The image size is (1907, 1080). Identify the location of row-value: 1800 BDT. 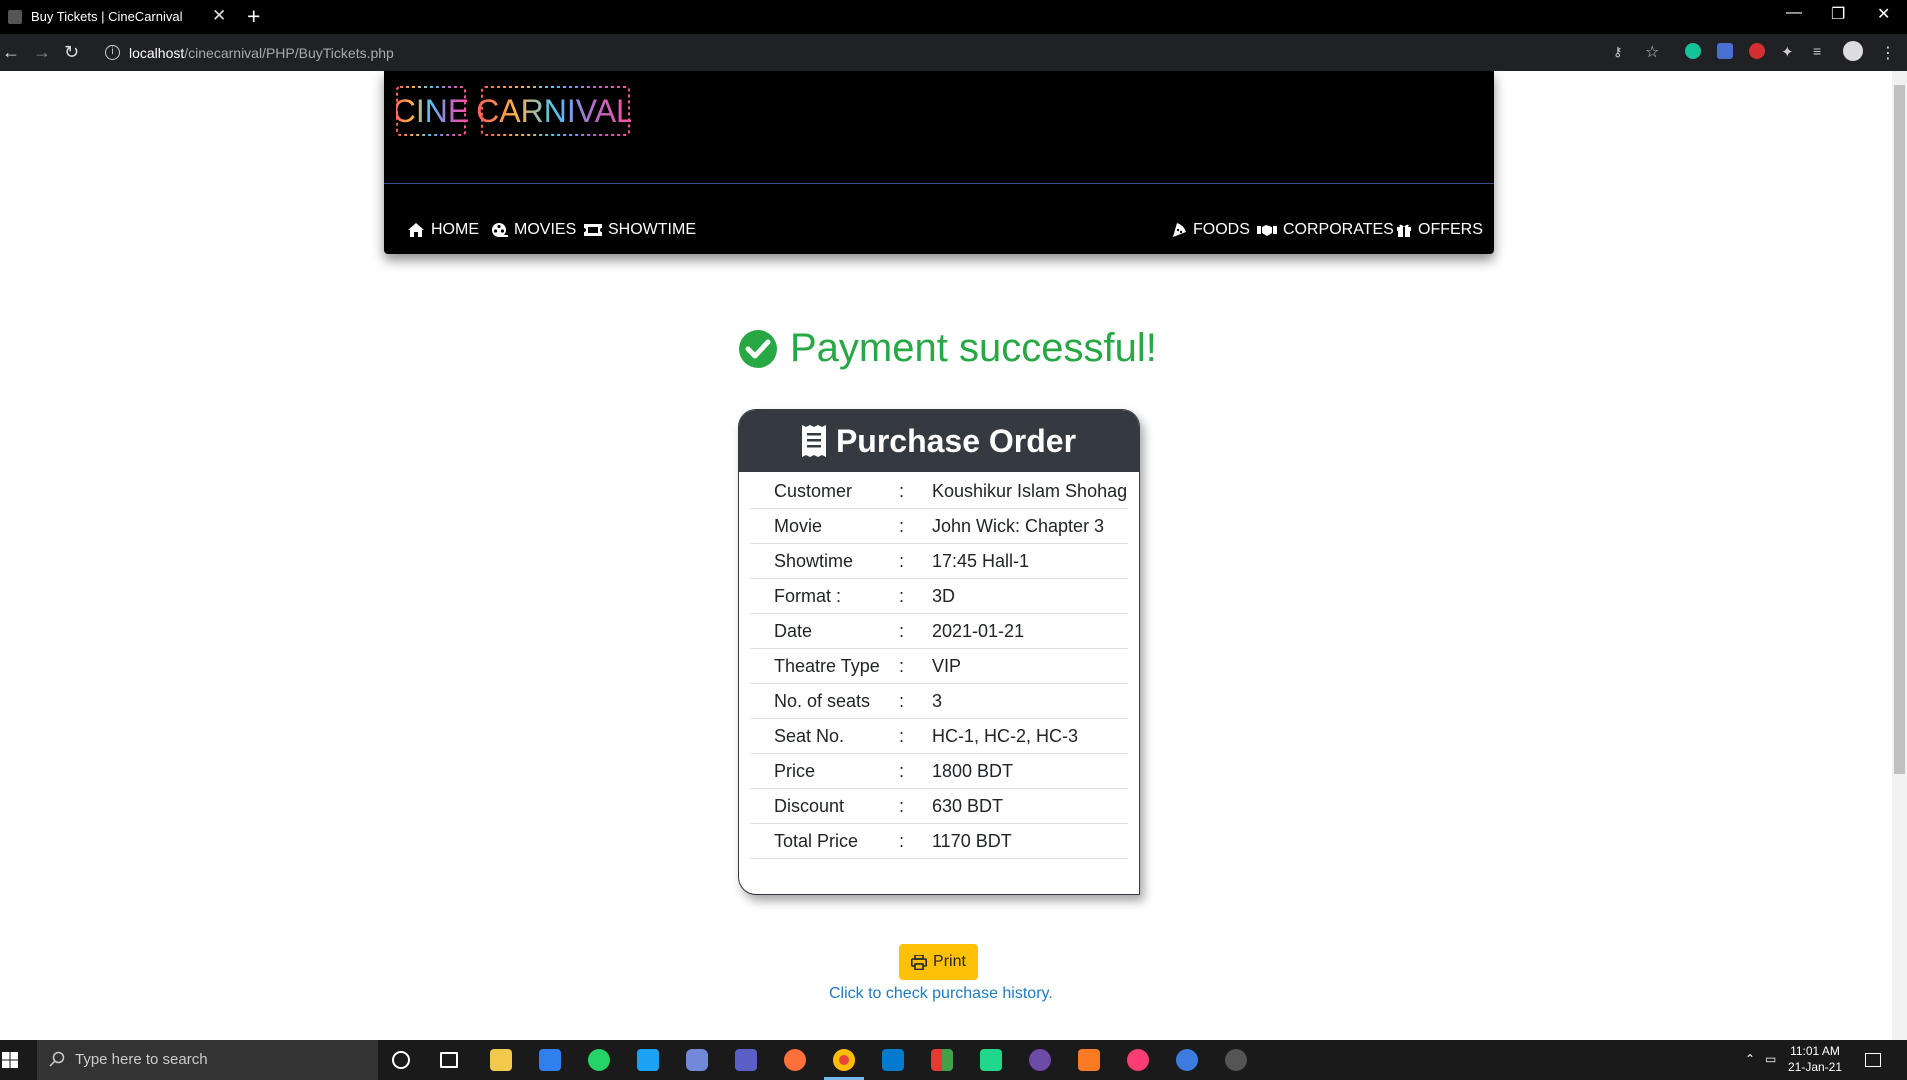
(973, 771).